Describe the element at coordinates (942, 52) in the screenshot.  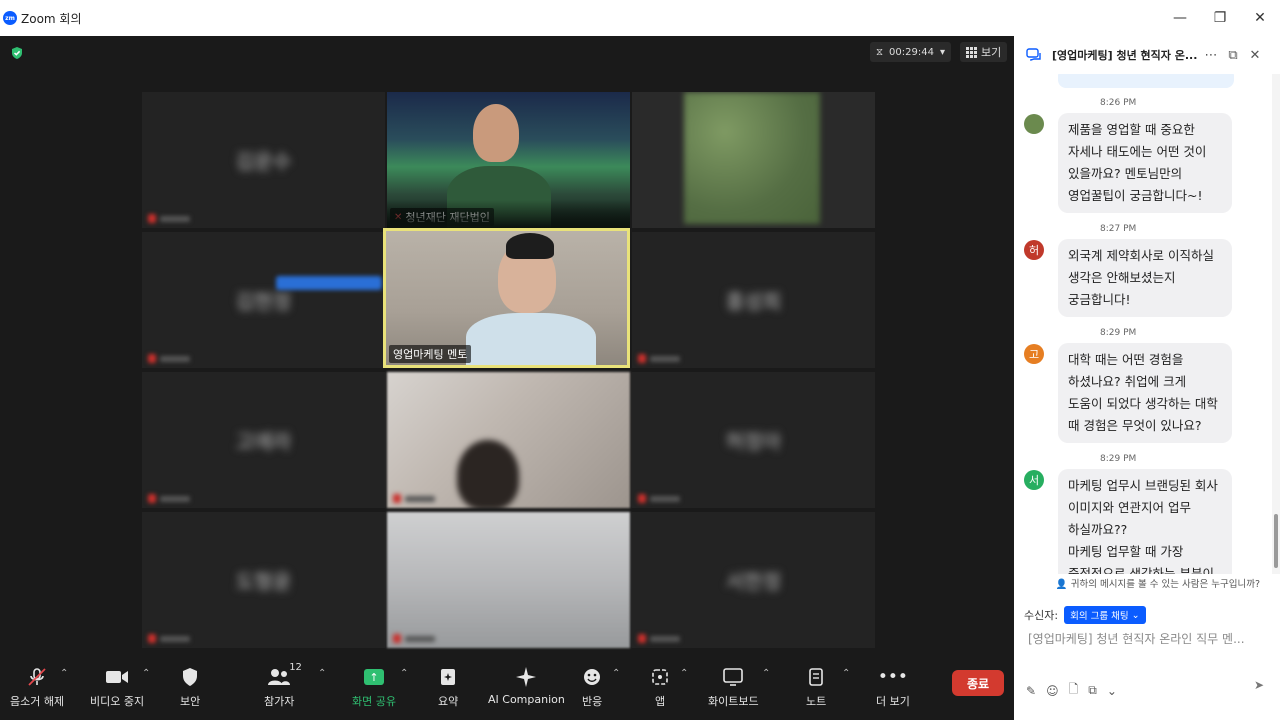
I see `chevron-down-icon: ▾` at that location.